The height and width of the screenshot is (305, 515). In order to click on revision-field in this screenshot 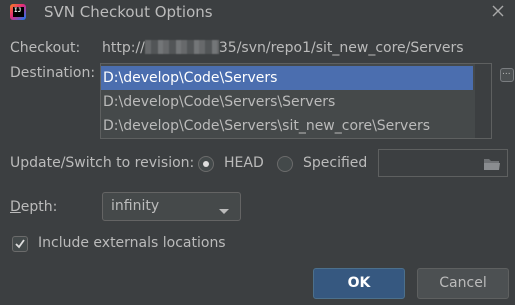, I will do `click(443, 163)`.